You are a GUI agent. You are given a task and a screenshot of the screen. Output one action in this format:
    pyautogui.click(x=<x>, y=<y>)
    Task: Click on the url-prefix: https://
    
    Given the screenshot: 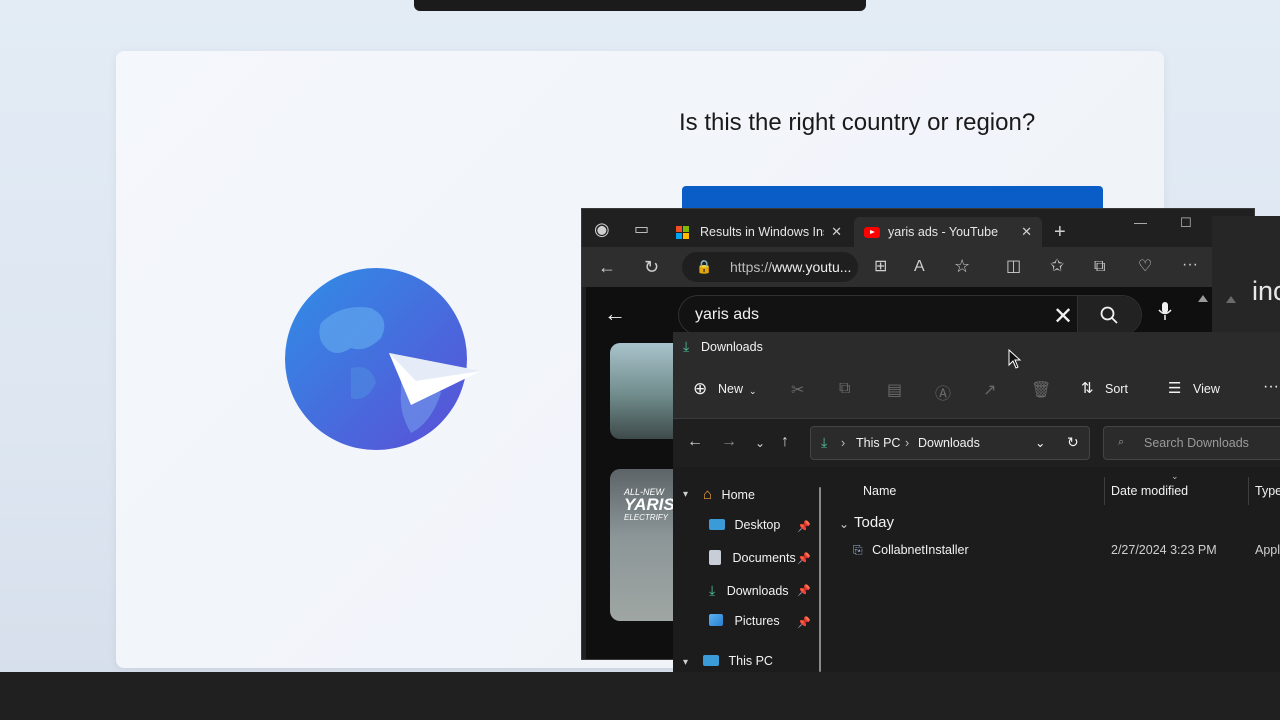 What is the action you would take?
    pyautogui.click(x=751, y=267)
    